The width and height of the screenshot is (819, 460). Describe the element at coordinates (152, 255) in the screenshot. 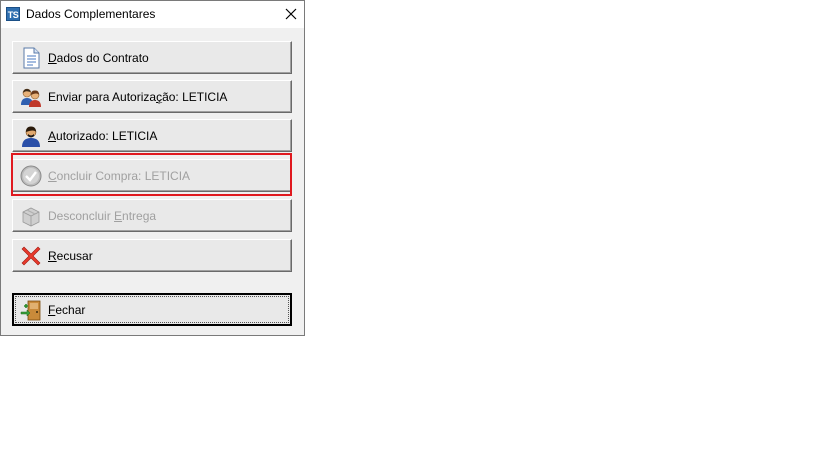

I see `recusar-button: Recusar` at that location.